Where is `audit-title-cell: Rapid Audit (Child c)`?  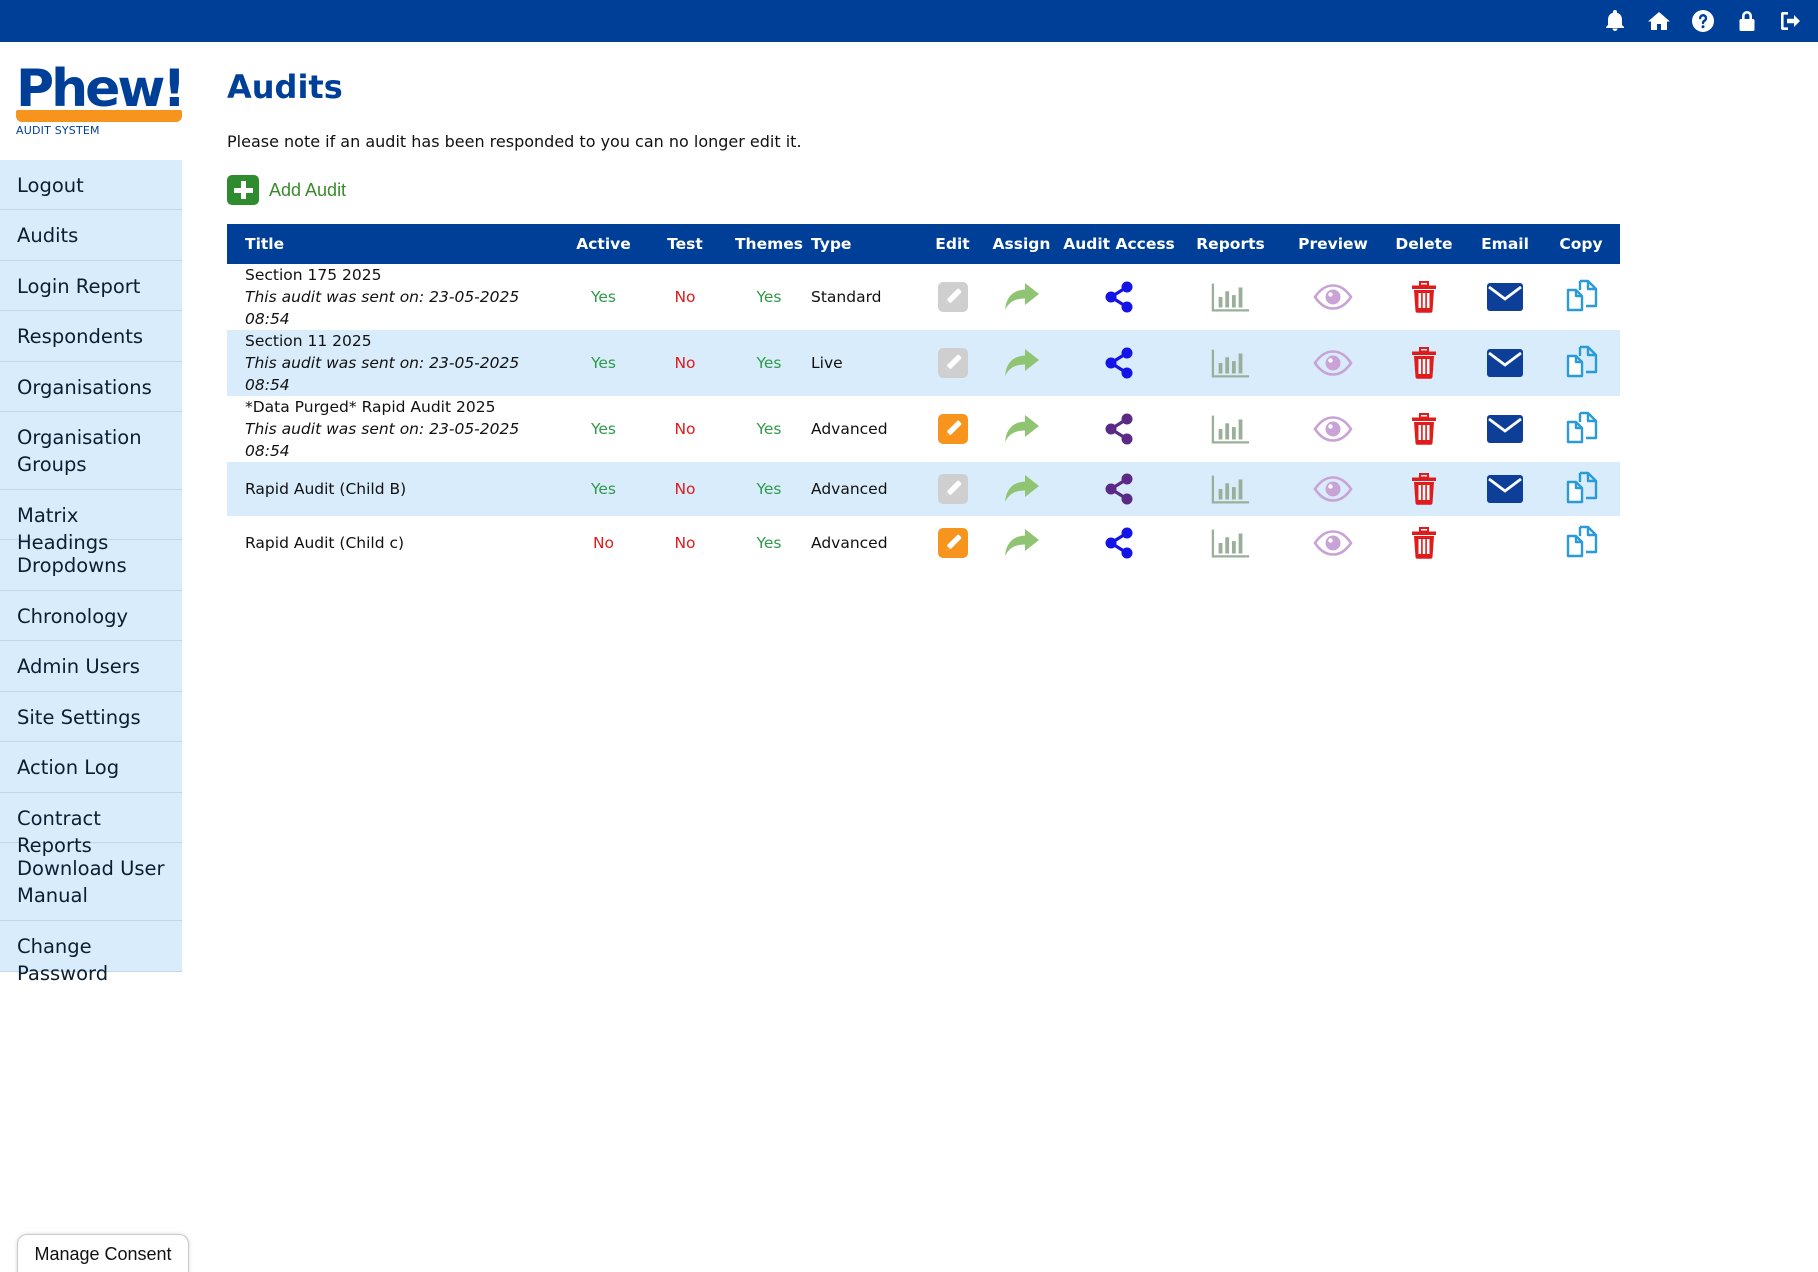
audit-title-cell: Rapid Audit (Child c) is located at coordinates (395, 543).